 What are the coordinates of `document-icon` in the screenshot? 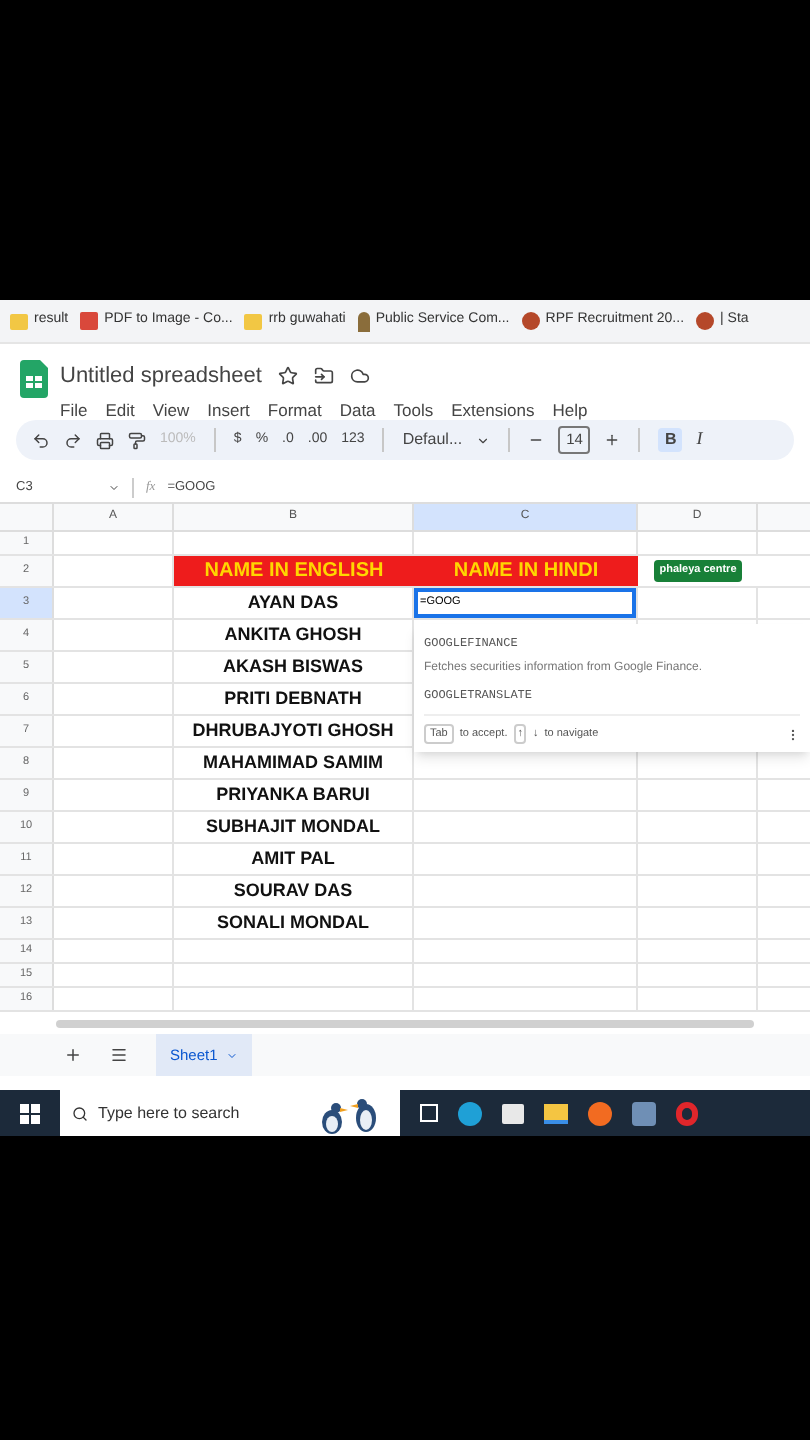 It's located at (89, 321).